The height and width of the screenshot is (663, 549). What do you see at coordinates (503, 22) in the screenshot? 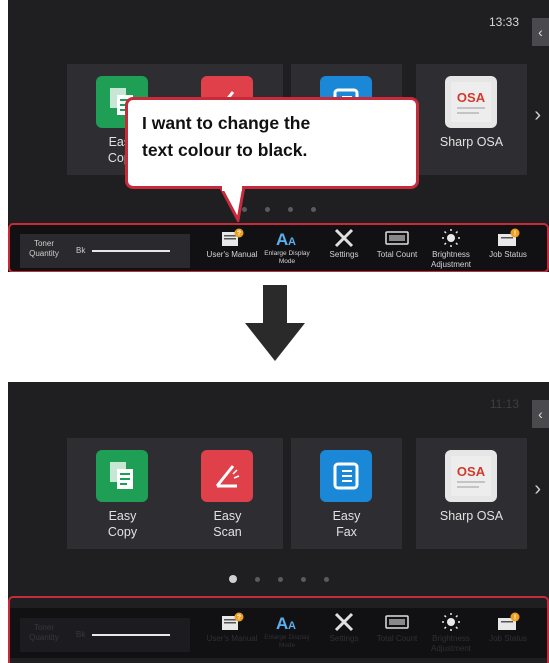
I see `clock: 13:33` at bounding box center [503, 22].